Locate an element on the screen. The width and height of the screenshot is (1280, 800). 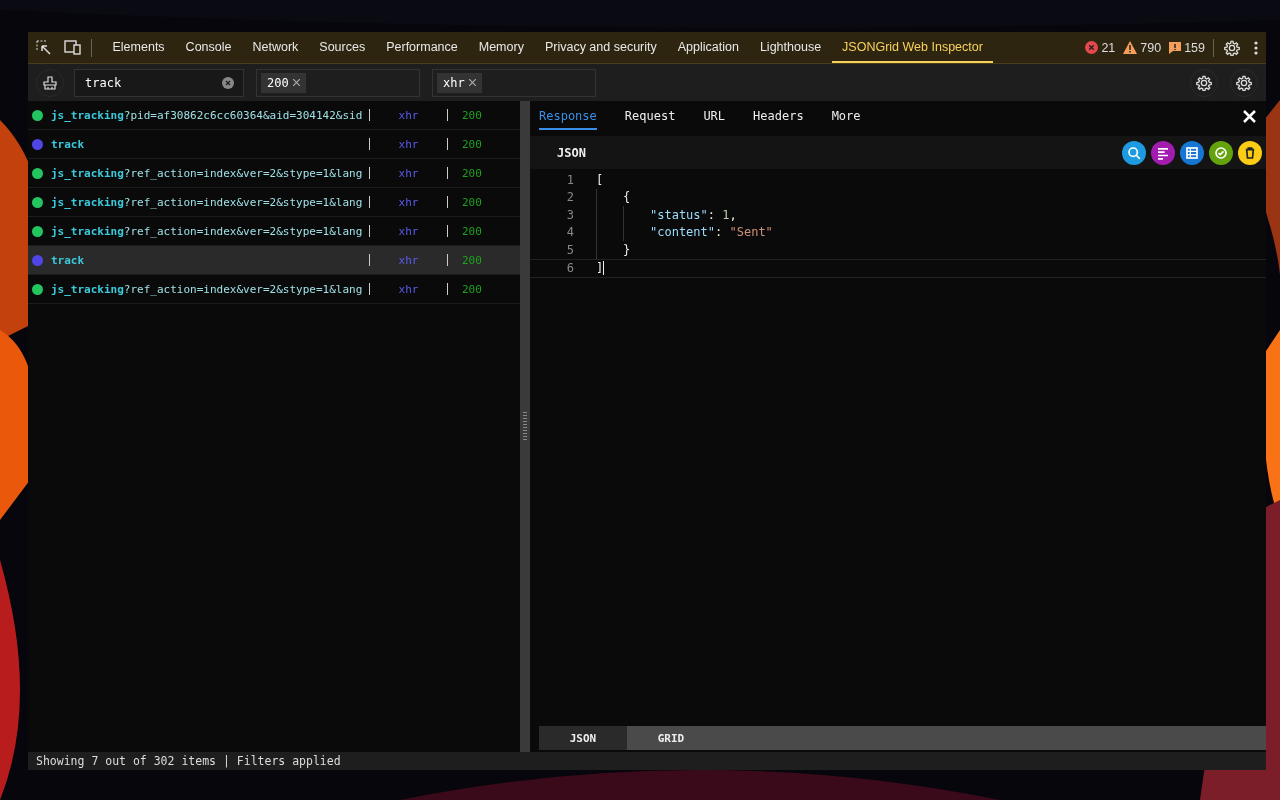
request-row: js_tracking?pid=af30862c6cc60364&aid=304142&sid xhr 200 is located at coordinates (274, 115).